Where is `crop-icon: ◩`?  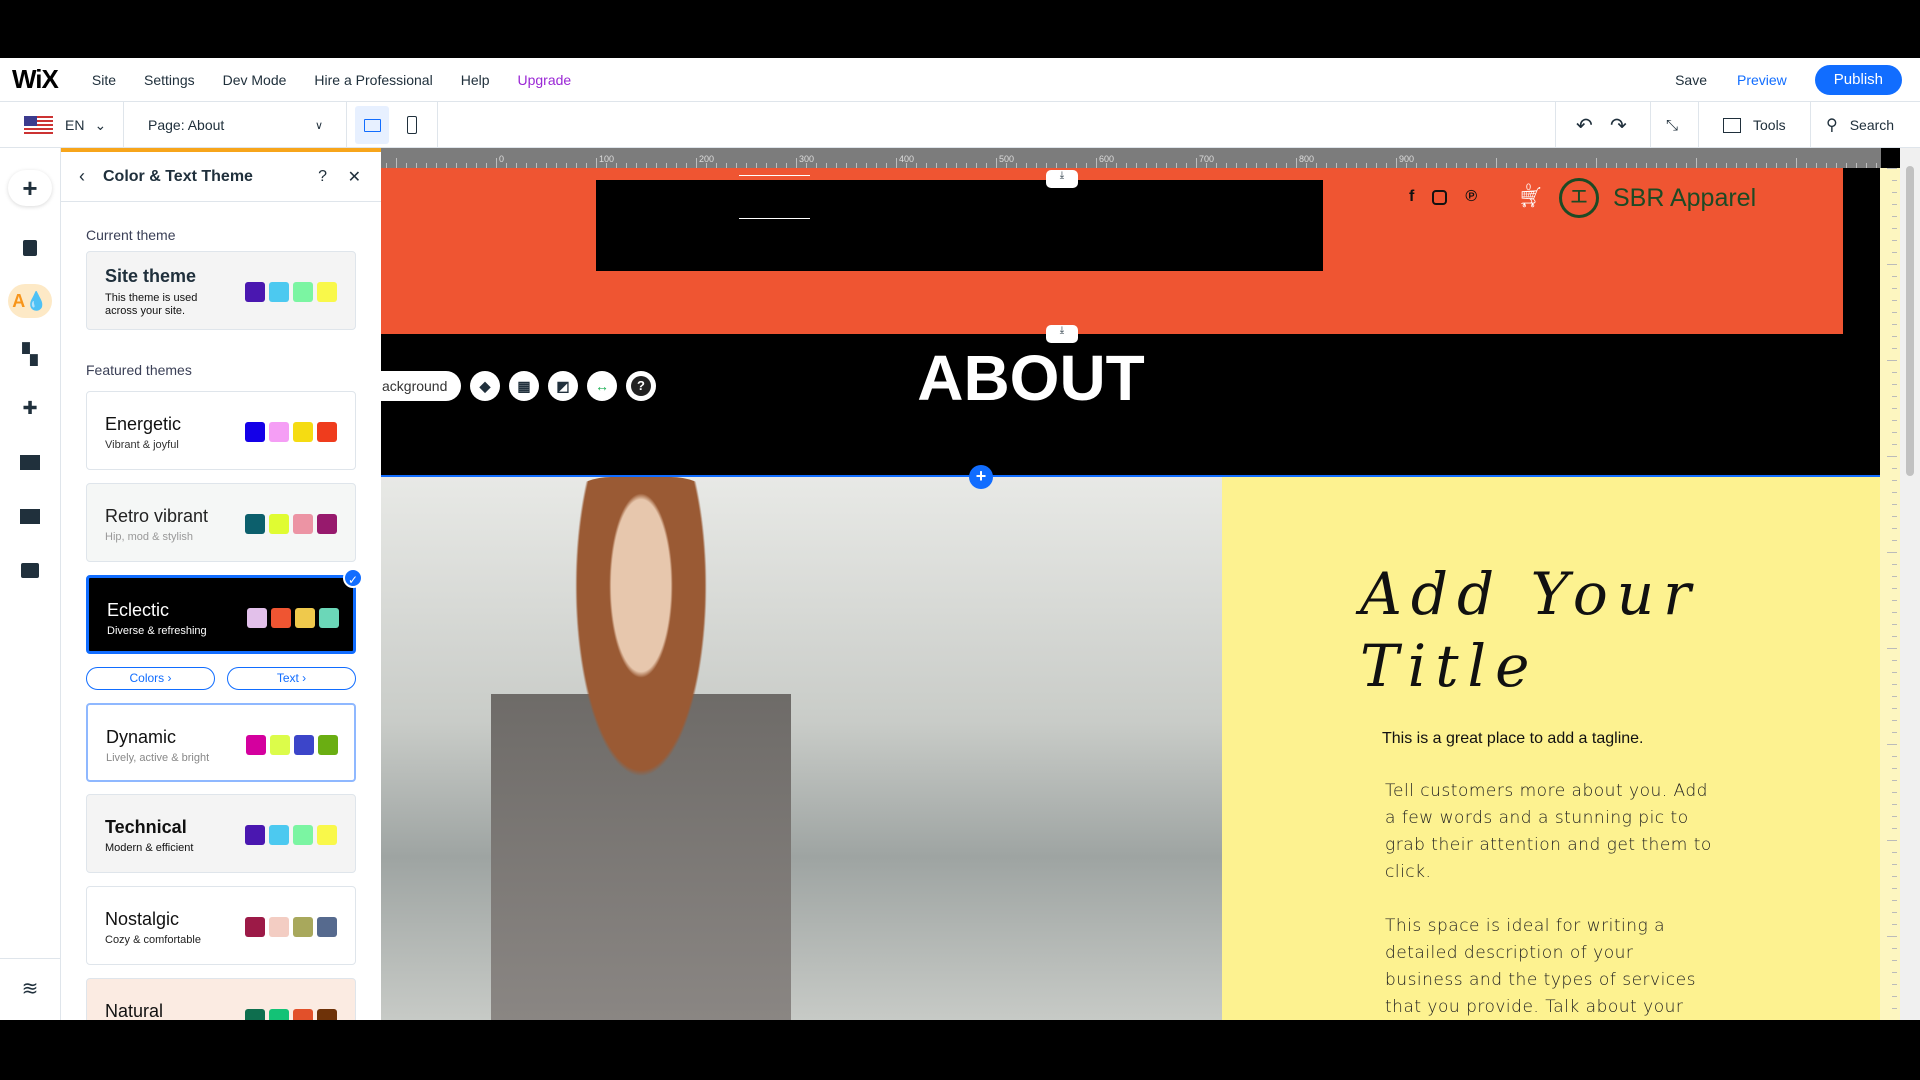
crop-icon: ◩ is located at coordinates (563, 385).